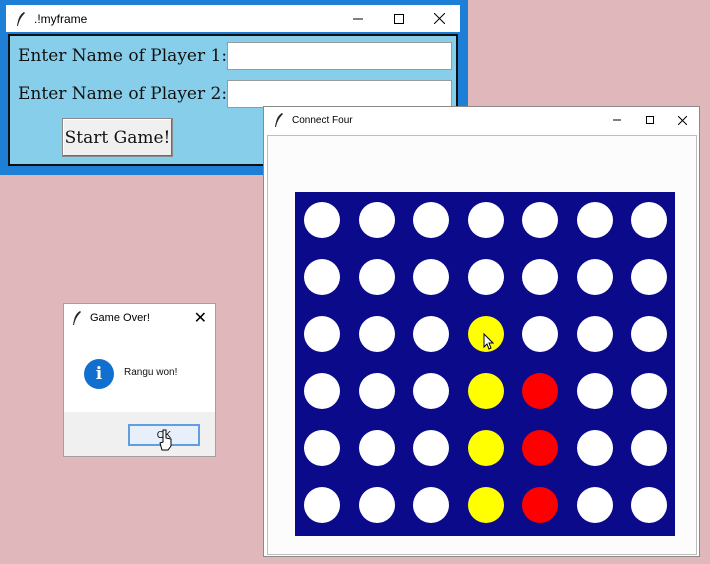  Describe the element at coordinates (485, 277) in the screenshot. I see `board-slot-r2-c4-white` at that location.